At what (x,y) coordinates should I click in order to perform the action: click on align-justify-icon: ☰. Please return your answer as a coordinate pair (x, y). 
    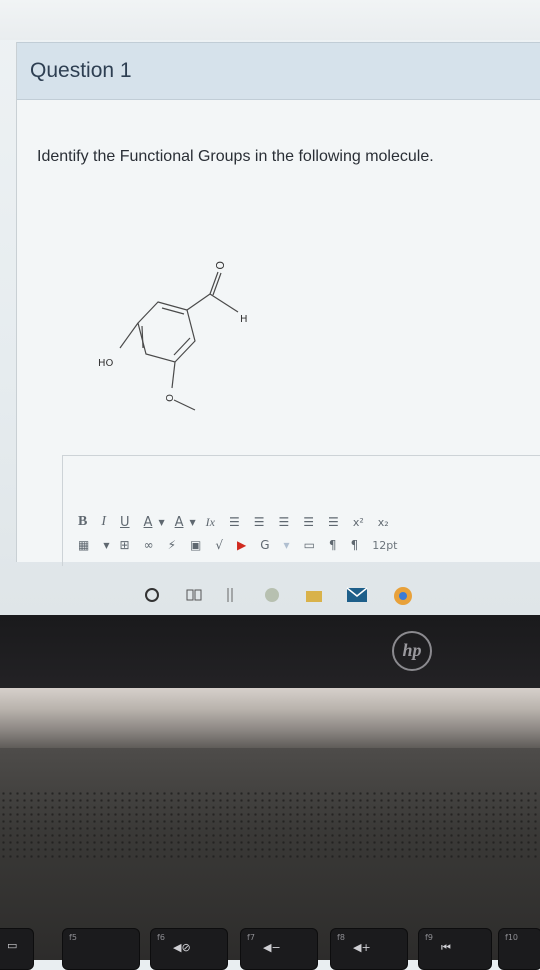
    Looking at the image, I should click on (308, 522).